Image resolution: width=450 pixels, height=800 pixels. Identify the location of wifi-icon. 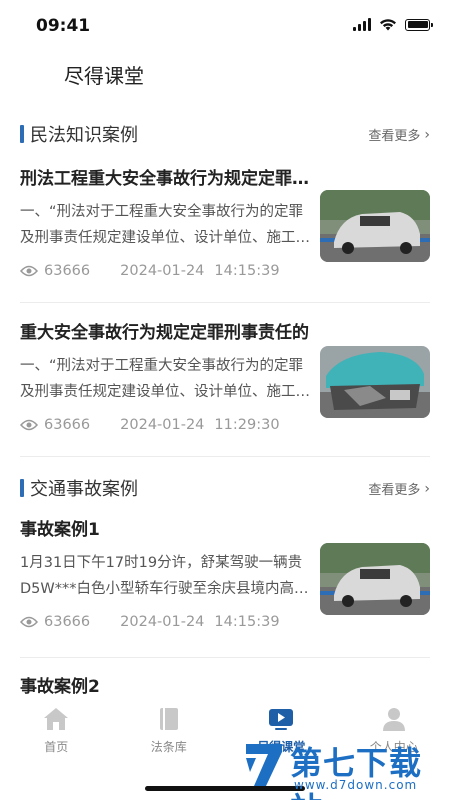
(388, 25).